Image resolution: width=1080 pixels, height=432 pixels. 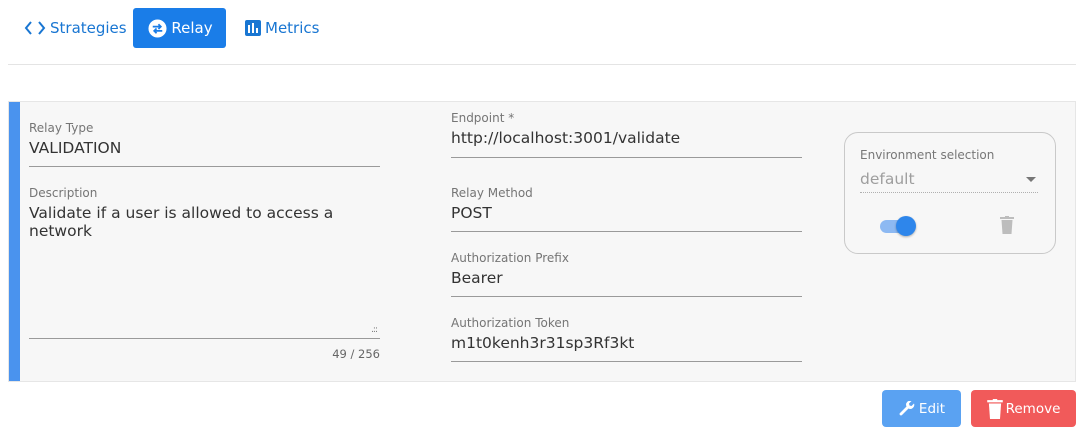 What do you see at coordinates (626, 138) in the screenshot?
I see `endpoint-input: http://localhost:3001/validate` at bounding box center [626, 138].